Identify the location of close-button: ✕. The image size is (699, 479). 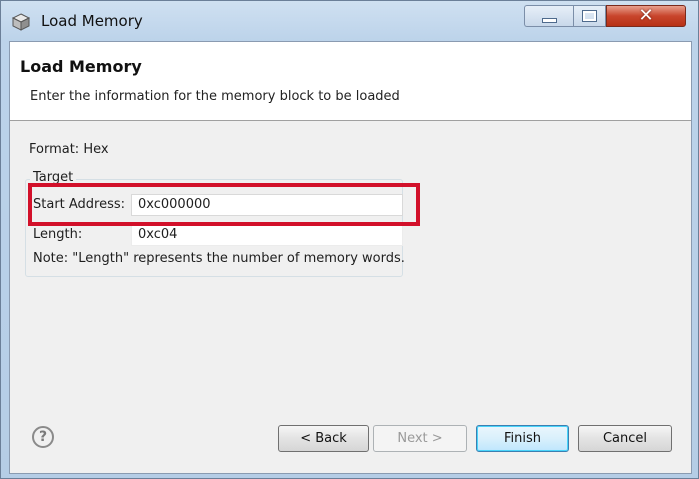
(646, 16).